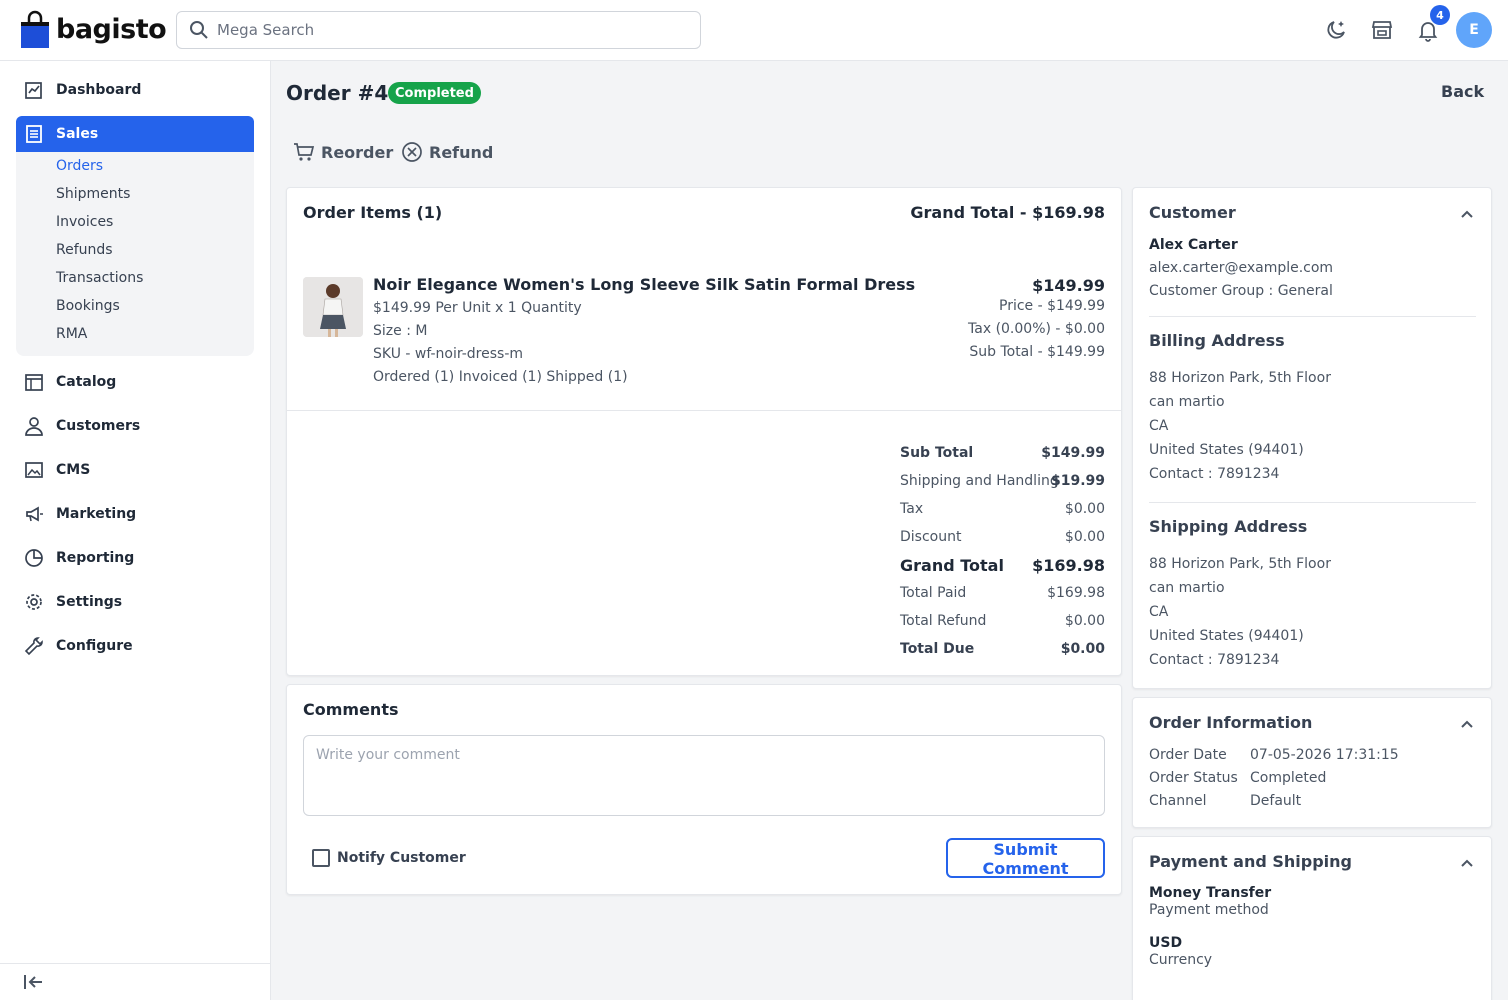 The image size is (1508, 1000). Describe the element at coordinates (135, 382) in the screenshot. I see `sidebar-item-catalog: Catalog` at that location.